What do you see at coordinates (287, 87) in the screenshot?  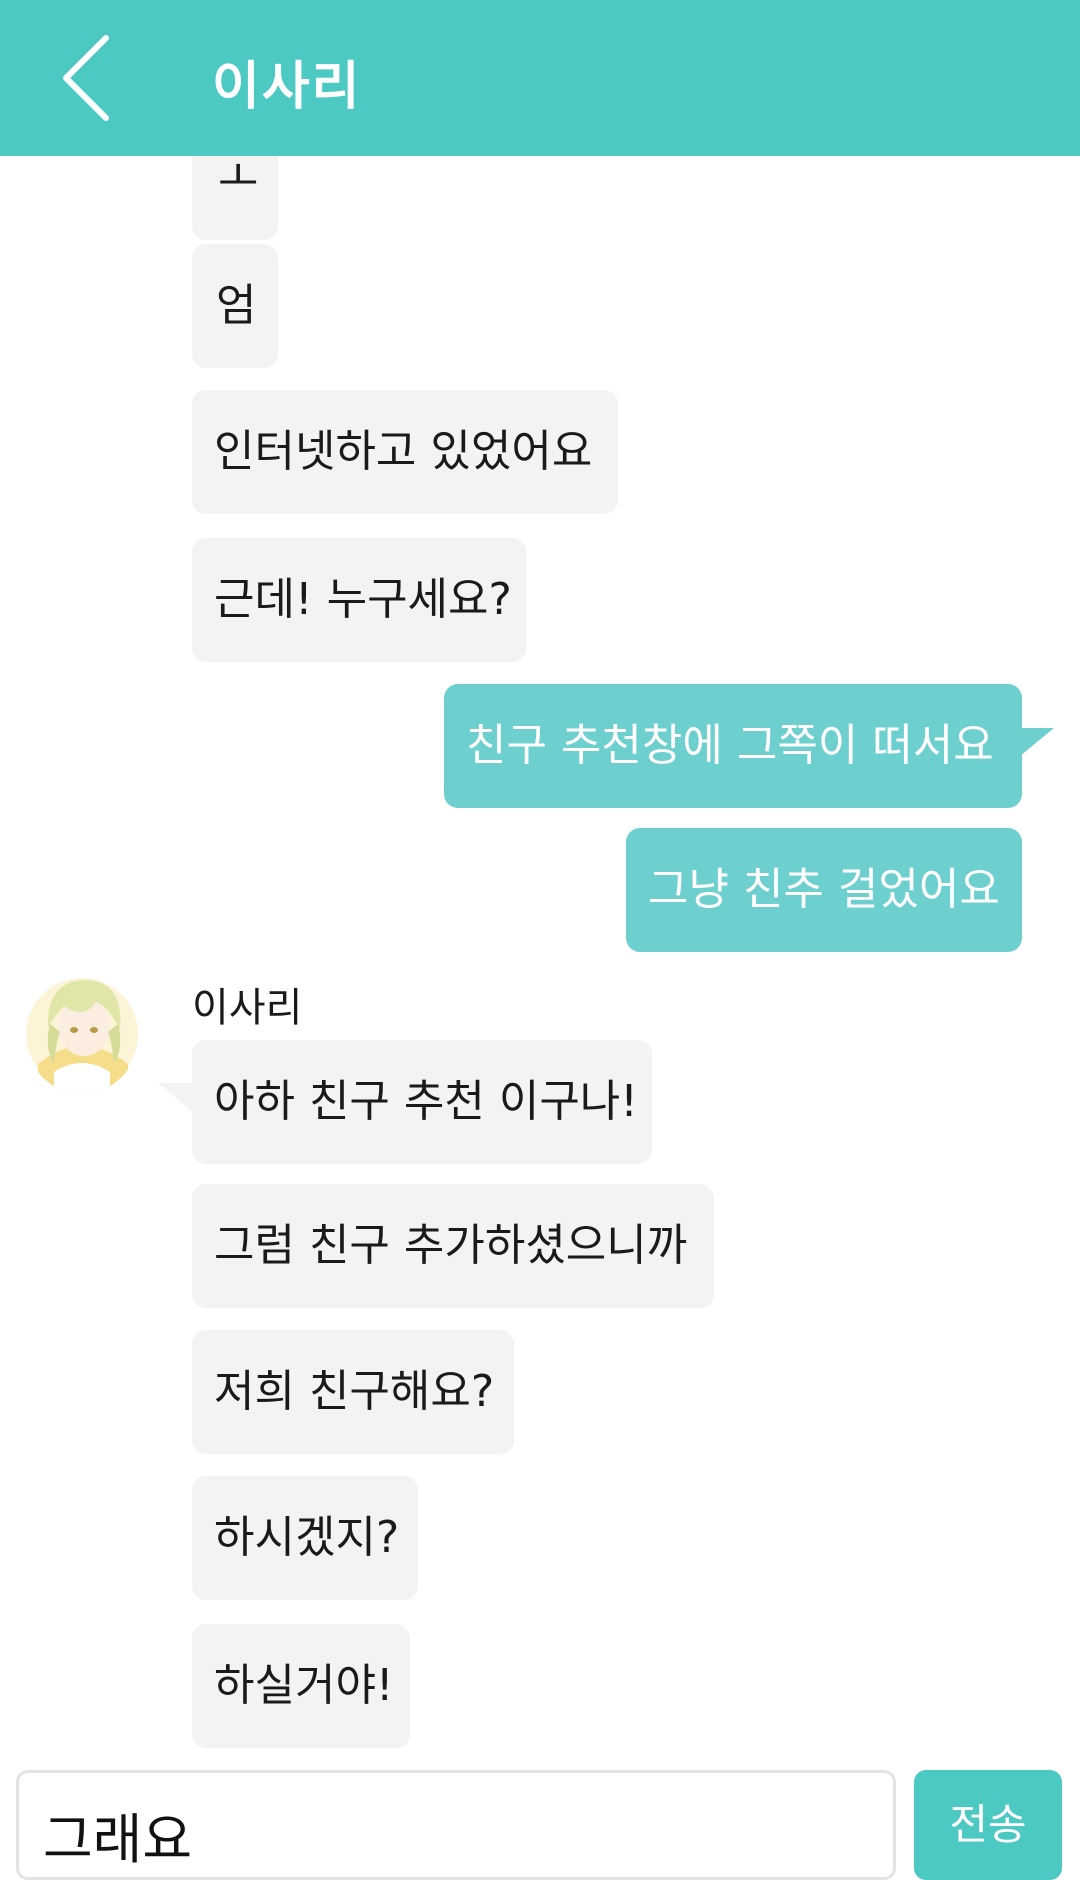 I see `chat-title: 이사리` at bounding box center [287, 87].